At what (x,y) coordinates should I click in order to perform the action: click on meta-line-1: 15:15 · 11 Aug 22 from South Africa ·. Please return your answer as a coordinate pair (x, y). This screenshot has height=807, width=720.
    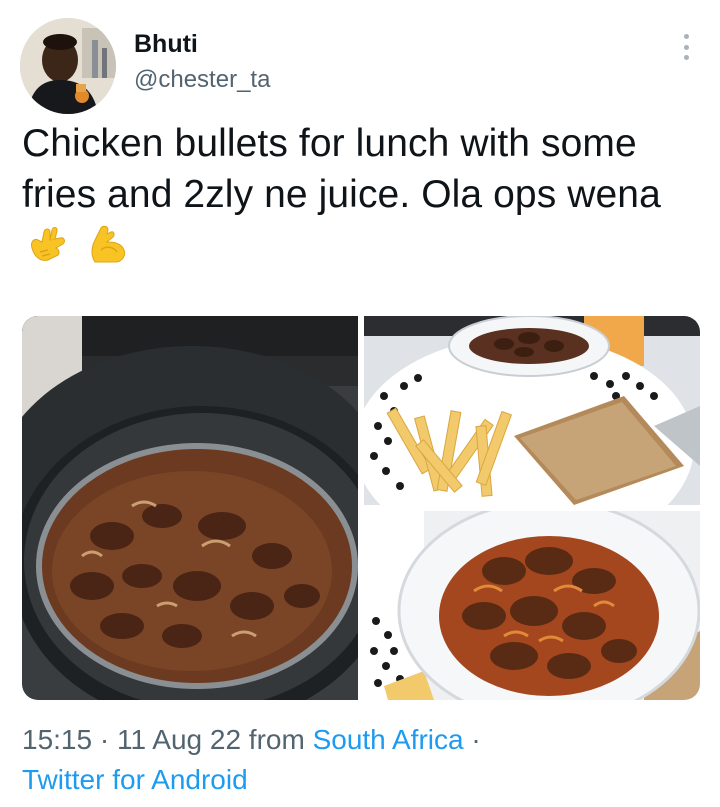
    Looking at the image, I should click on (362, 740).